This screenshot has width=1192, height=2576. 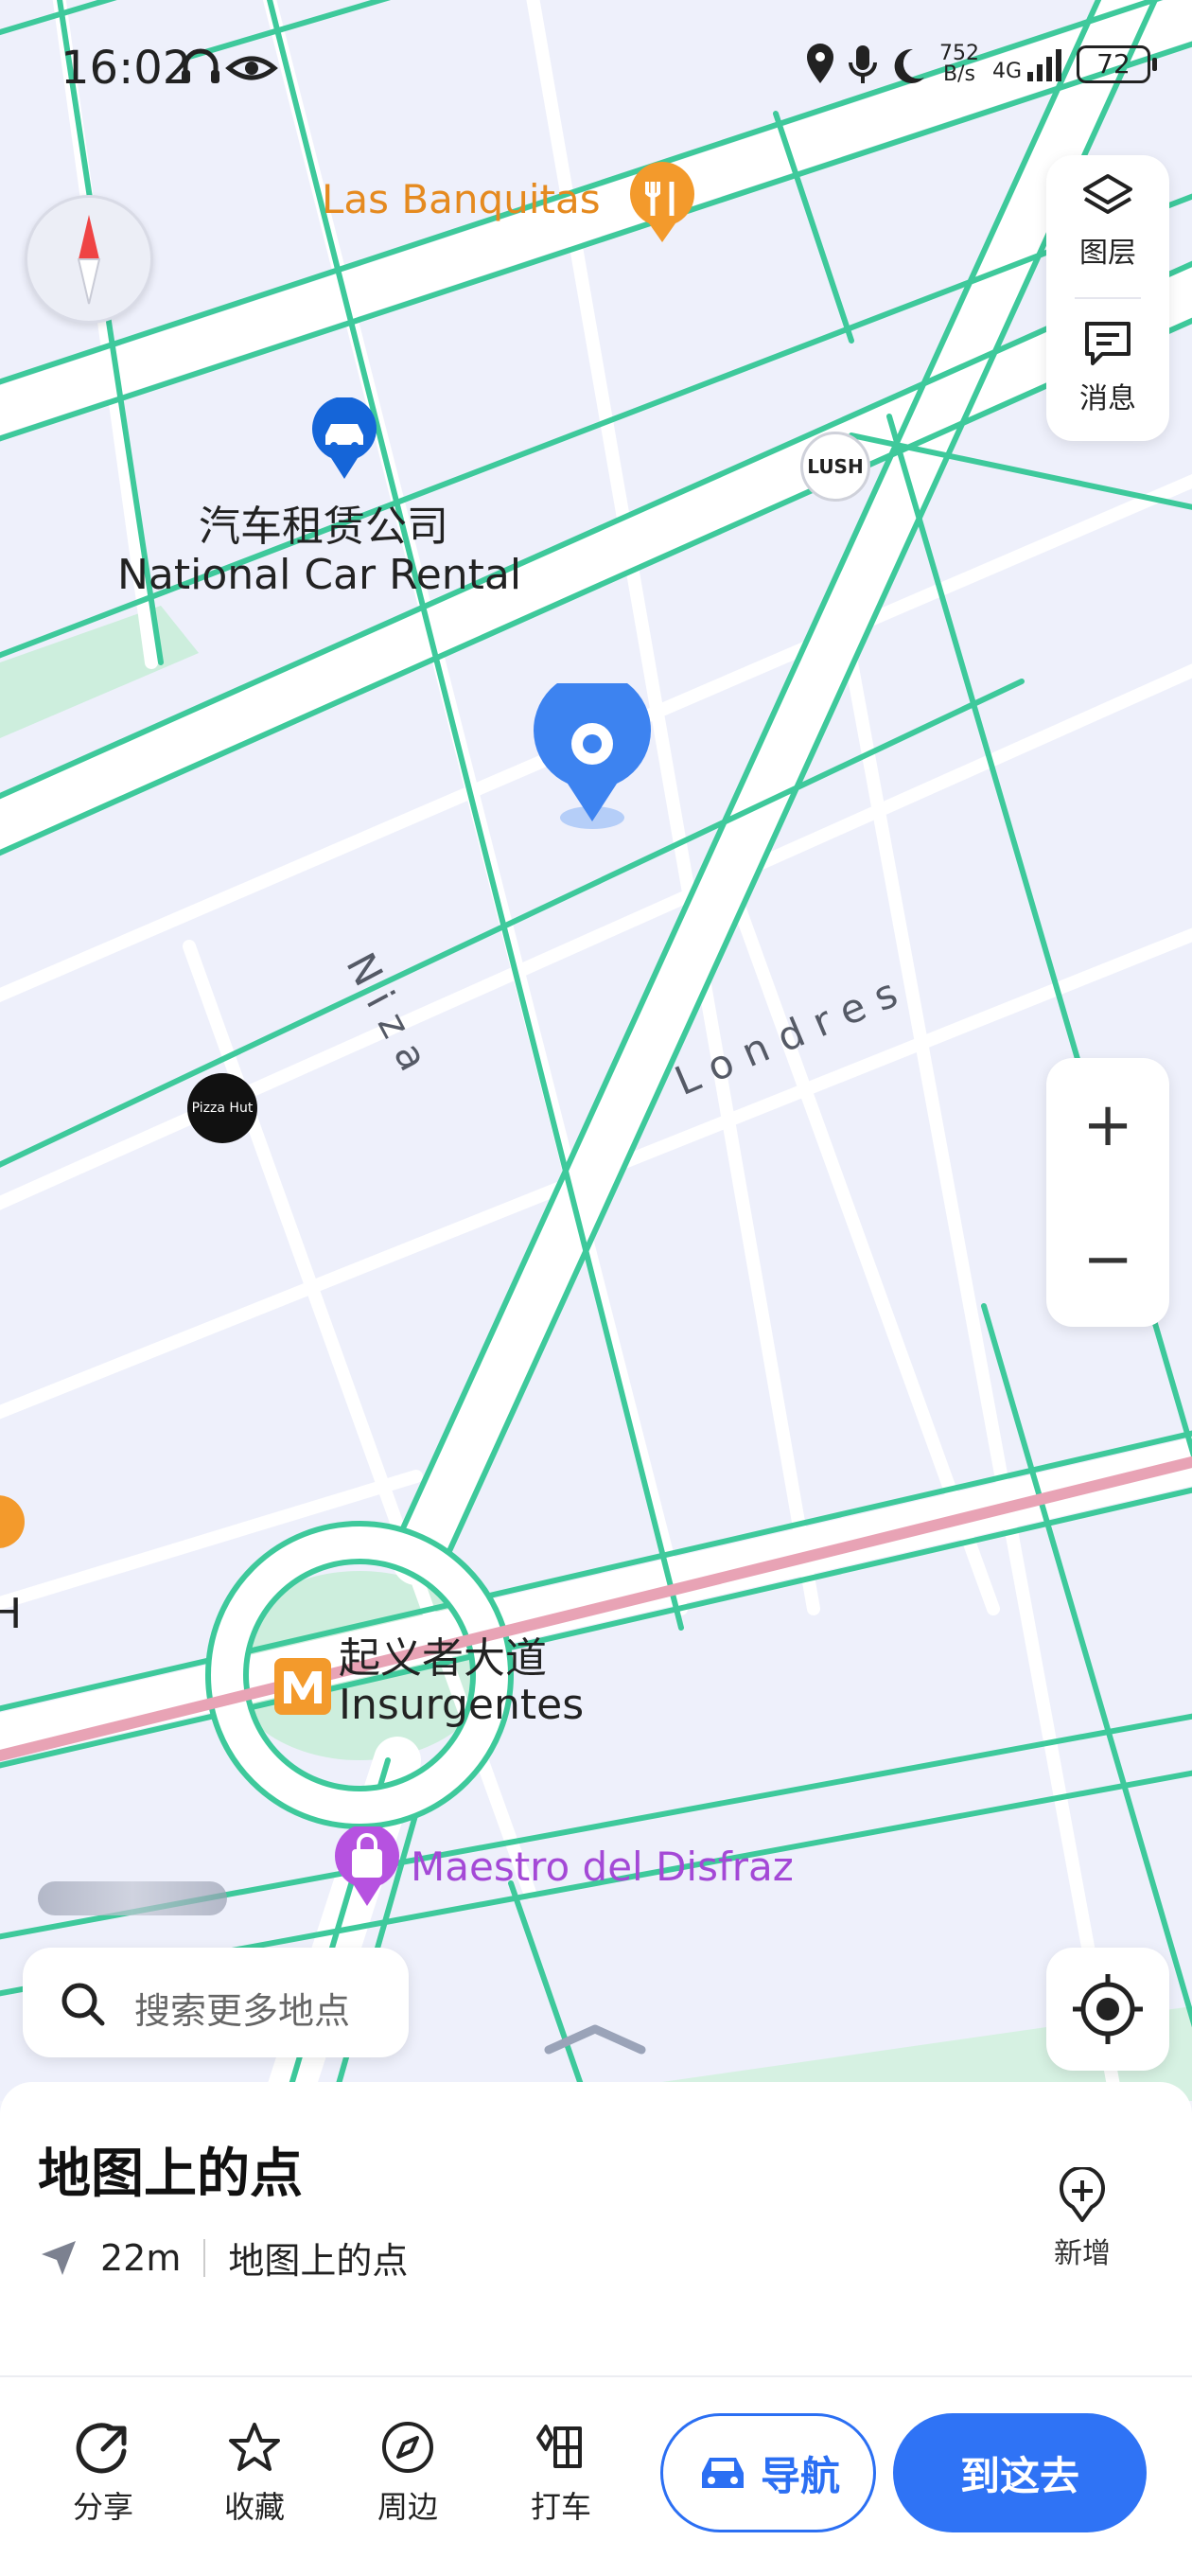 I want to click on compass-icon, so click(x=89, y=260).